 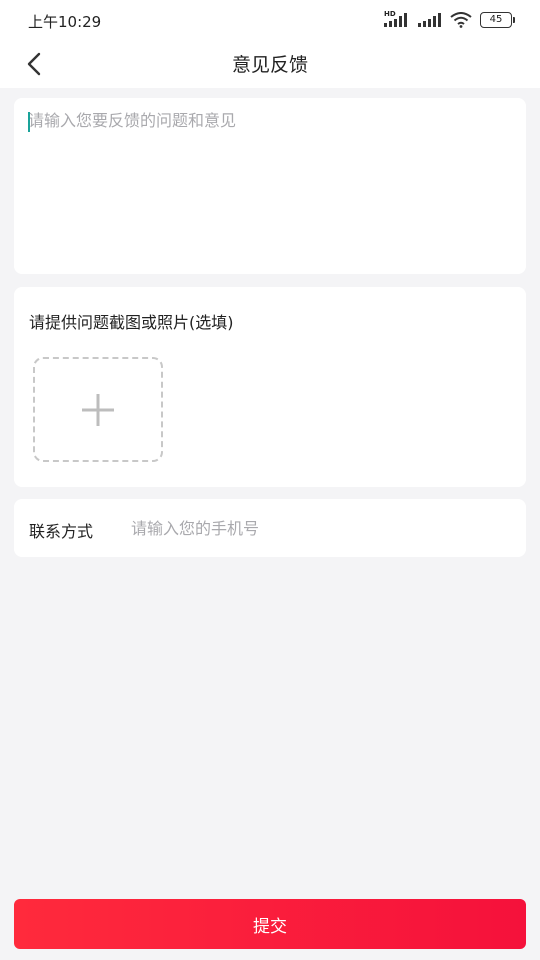 I want to click on page-title: 意见反馈, so click(x=269, y=65).